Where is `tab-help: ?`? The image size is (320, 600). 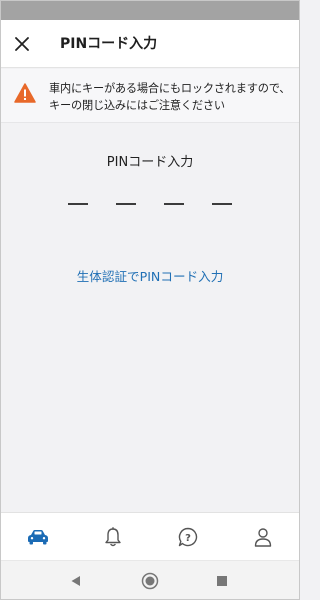
tab-help: ? is located at coordinates (187, 537).